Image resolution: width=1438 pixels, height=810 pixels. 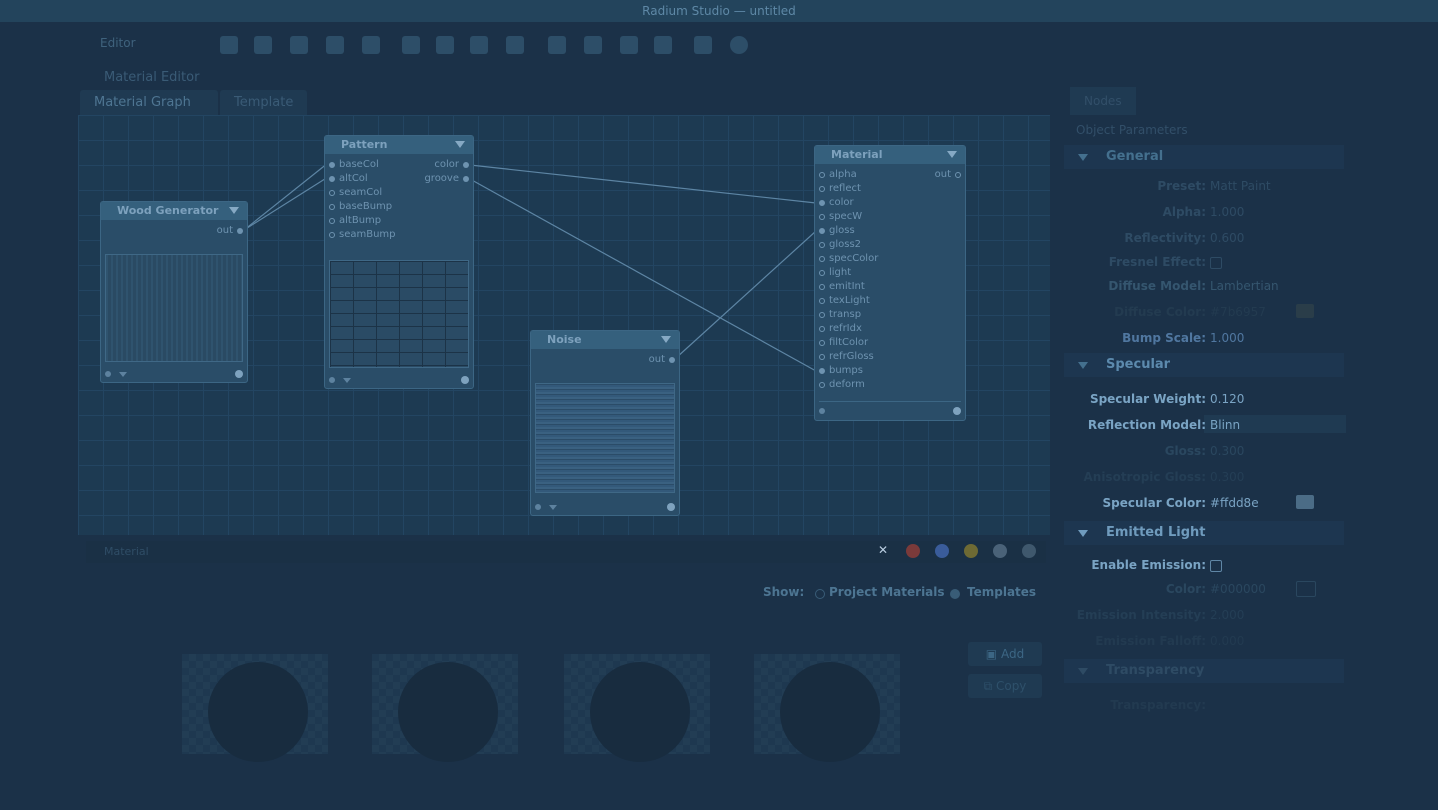 What do you see at coordinates (299, 45) in the screenshot?
I see `node-add-icon` at bounding box center [299, 45].